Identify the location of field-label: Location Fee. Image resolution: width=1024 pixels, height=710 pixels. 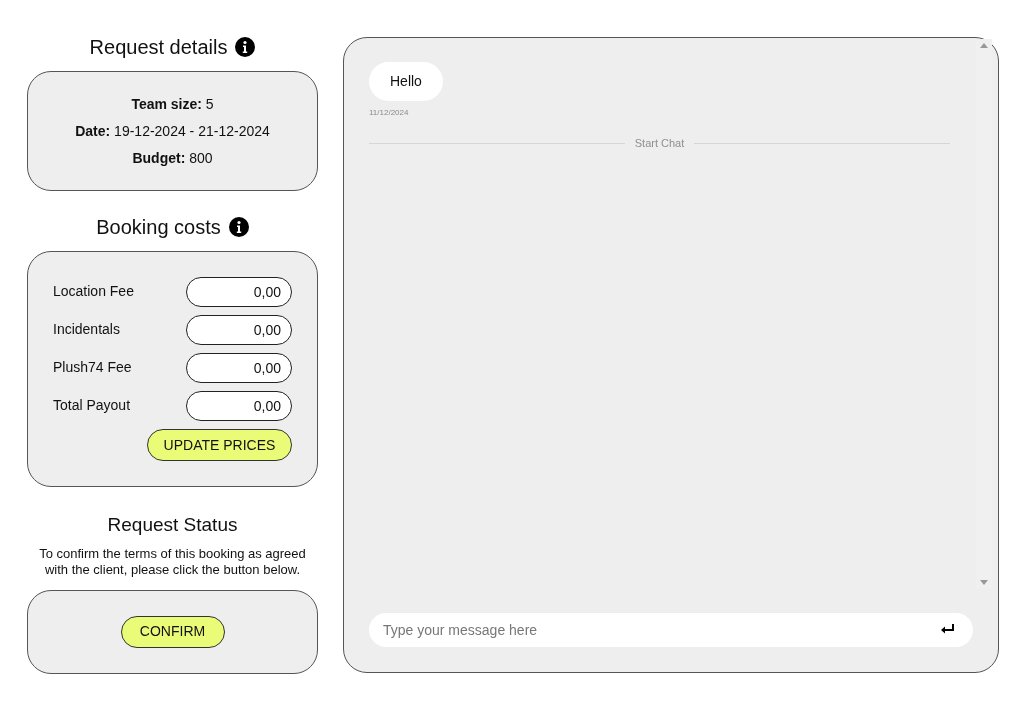
(93, 291).